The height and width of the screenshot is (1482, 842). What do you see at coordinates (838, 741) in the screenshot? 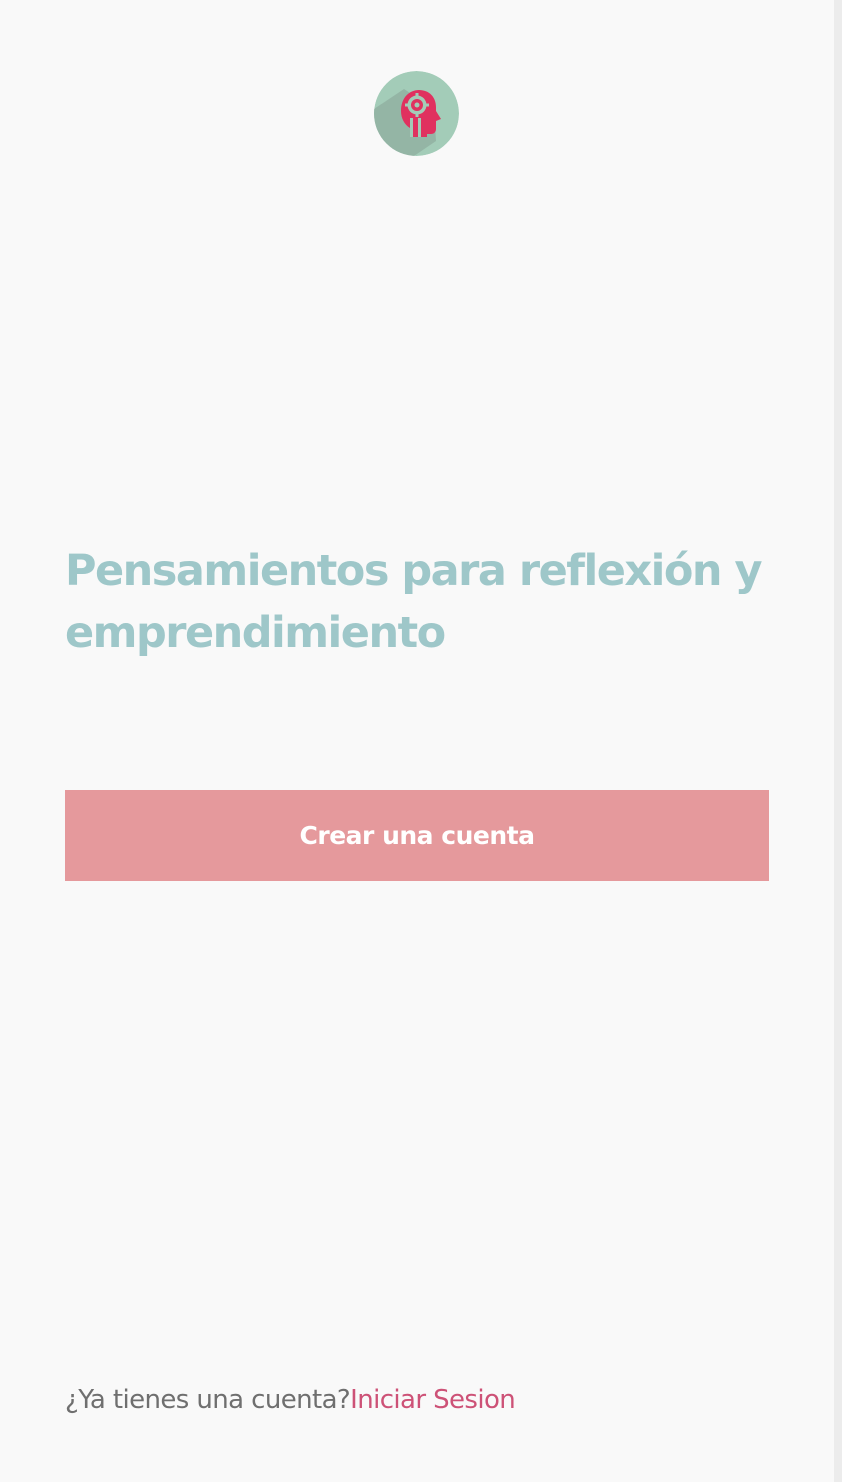
I see `scrollbar` at bounding box center [838, 741].